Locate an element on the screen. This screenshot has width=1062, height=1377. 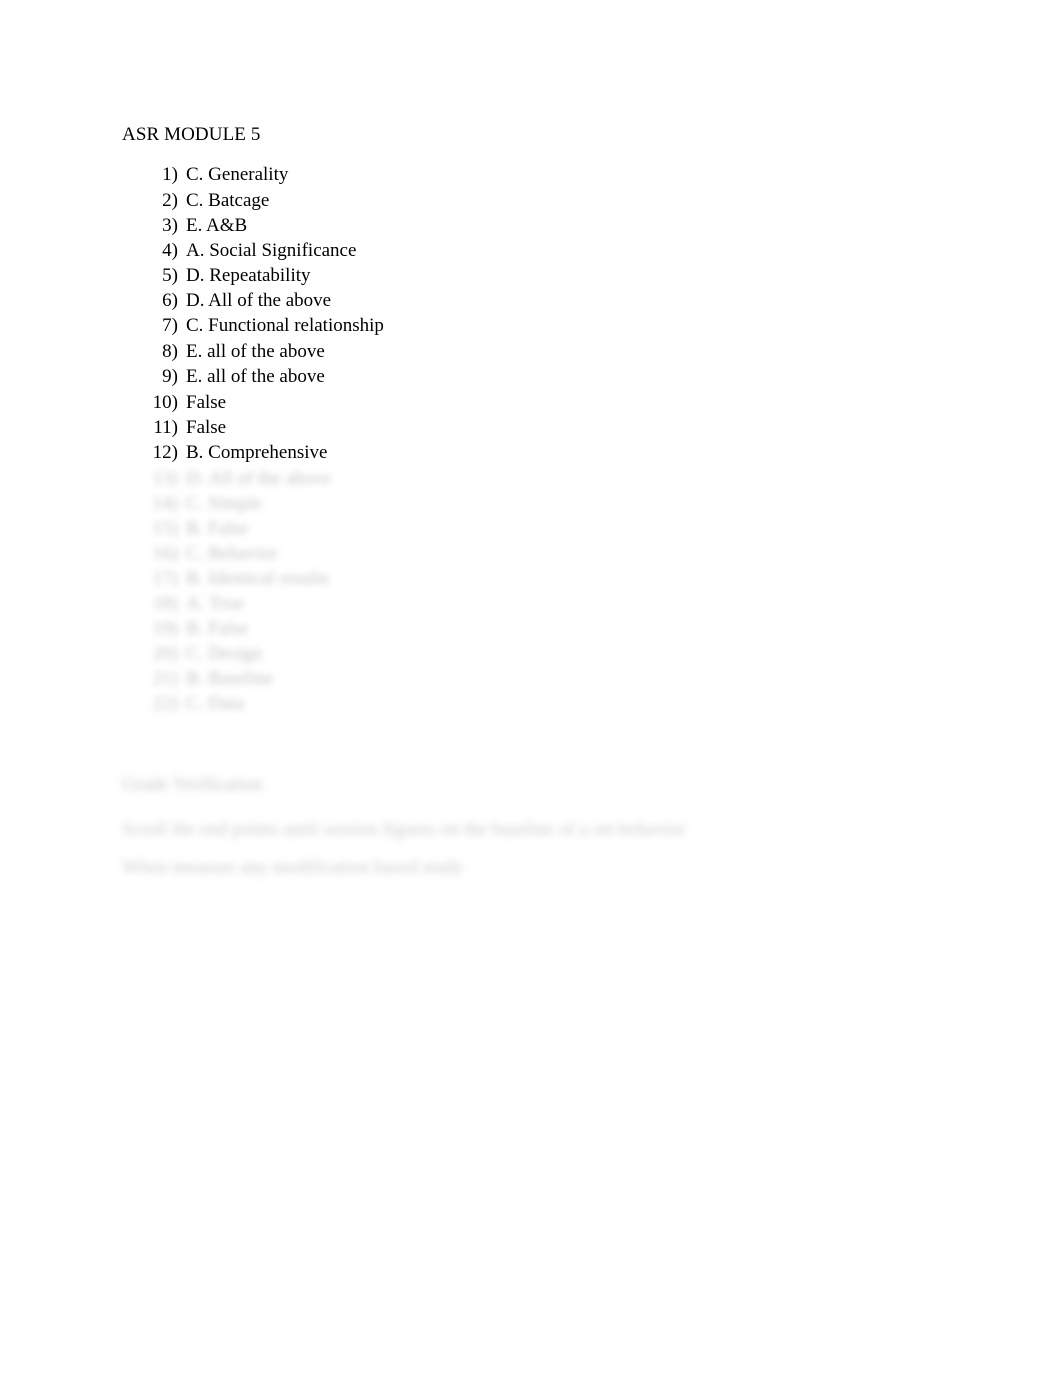
list-item-text: D. All of the above is located at coordinates (259, 300).